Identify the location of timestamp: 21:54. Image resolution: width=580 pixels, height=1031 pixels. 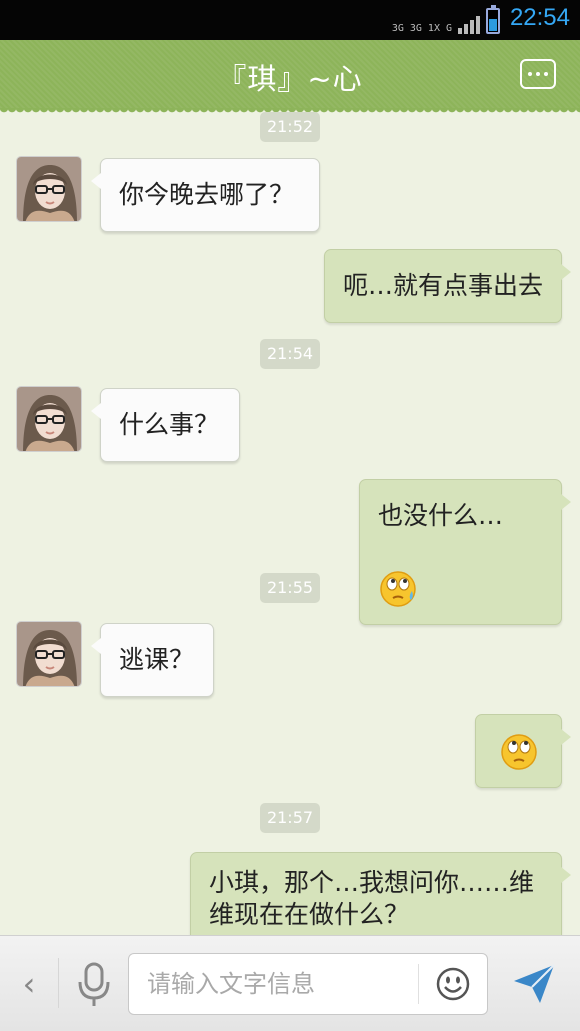
(290, 354).